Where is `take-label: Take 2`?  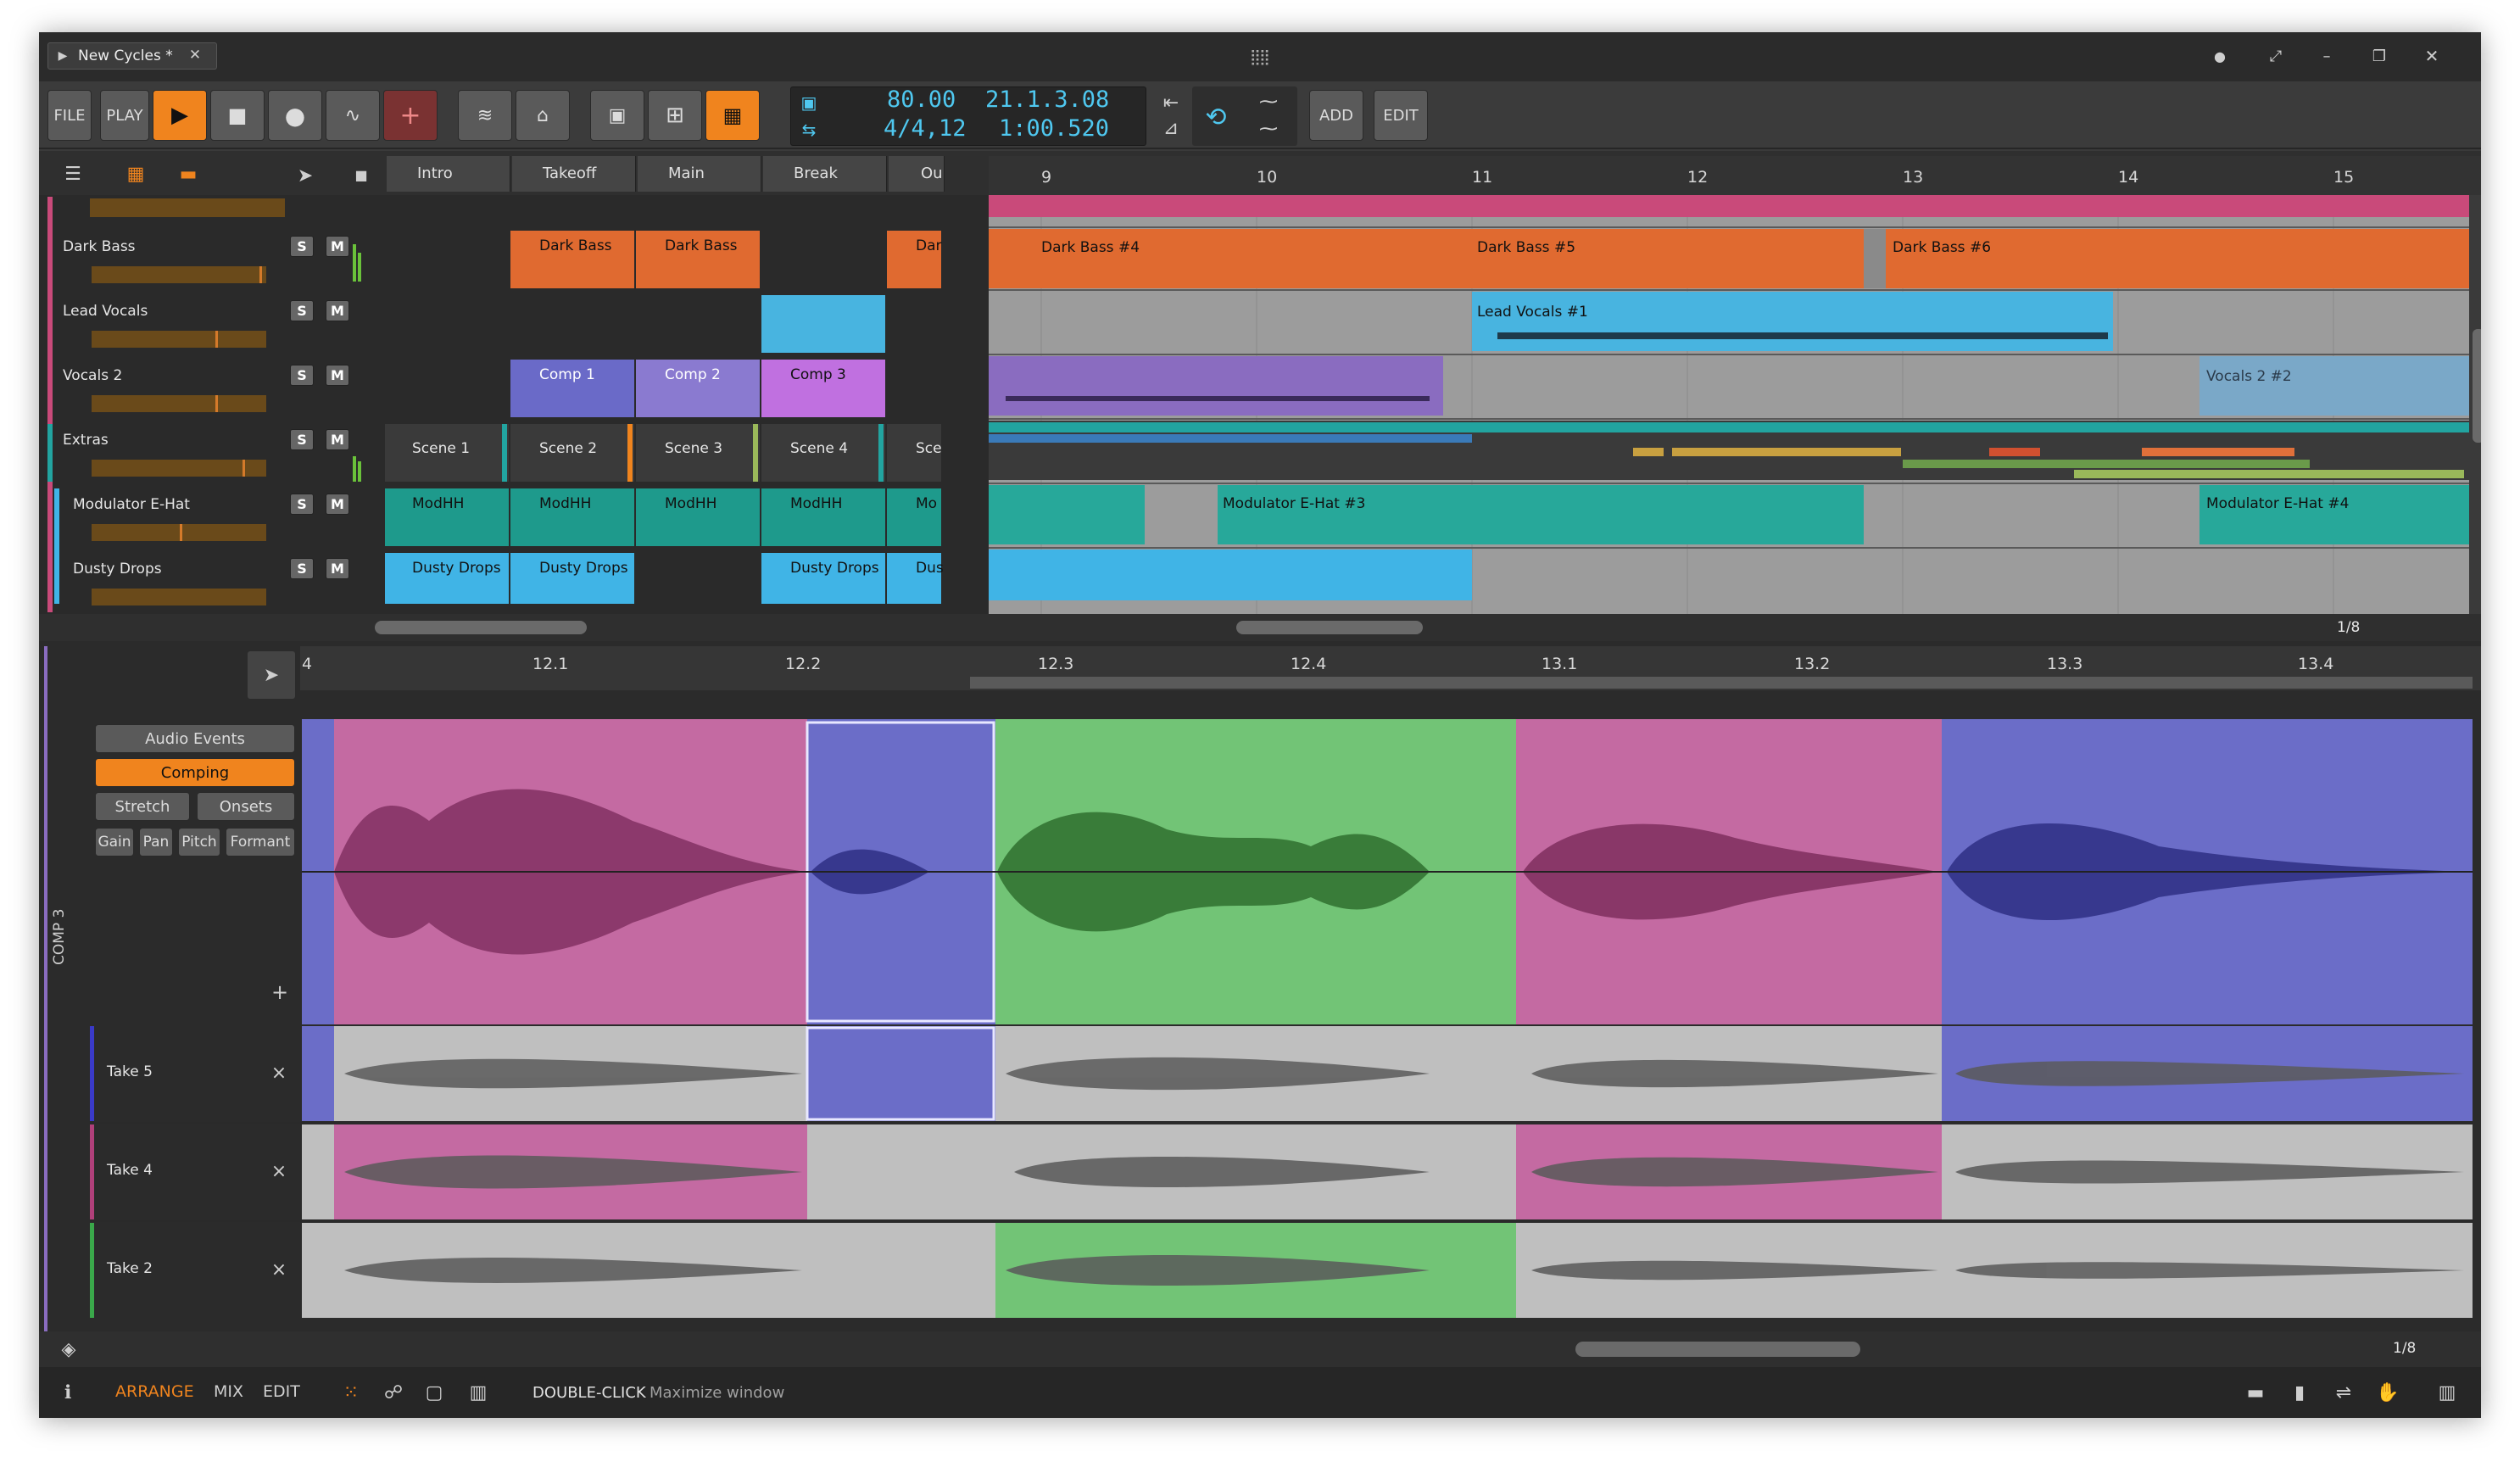
take-label: Take 2 is located at coordinates (130, 1268).